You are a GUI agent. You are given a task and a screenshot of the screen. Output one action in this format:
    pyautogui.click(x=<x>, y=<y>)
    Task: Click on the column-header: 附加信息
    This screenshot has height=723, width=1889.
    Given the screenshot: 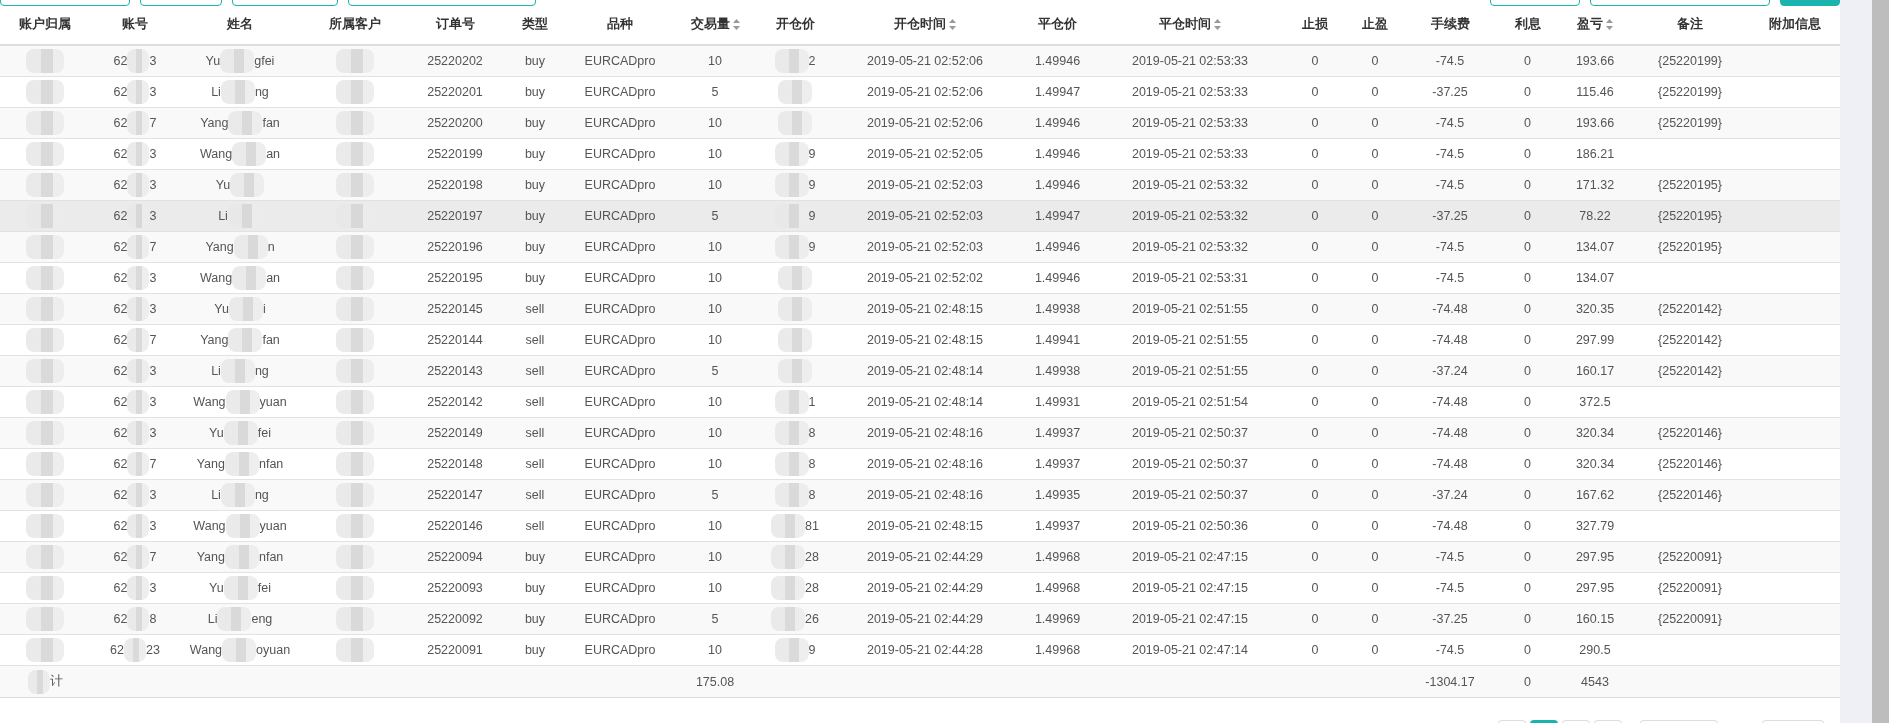 What is the action you would take?
    pyautogui.click(x=1795, y=24)
    